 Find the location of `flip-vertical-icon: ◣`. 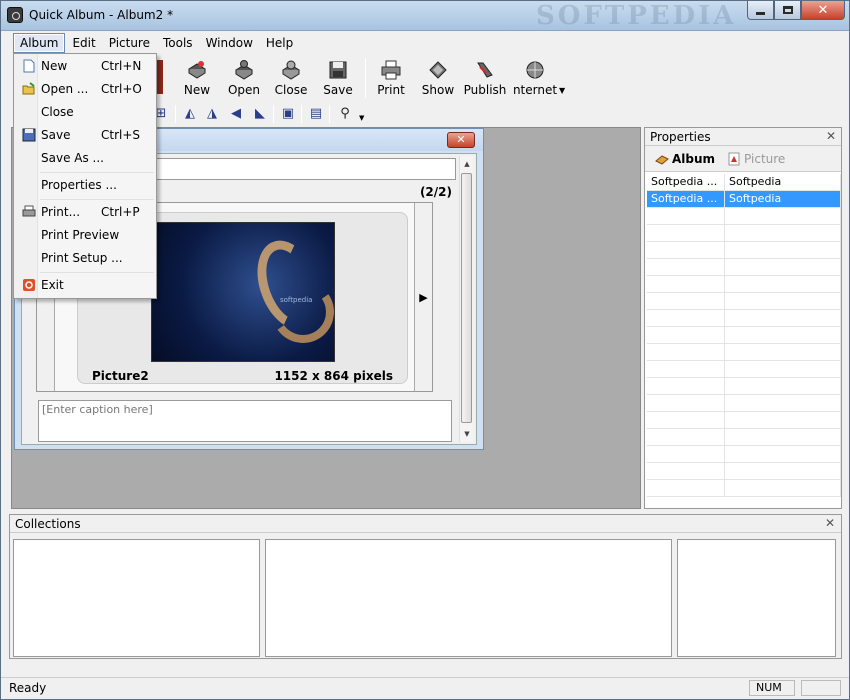

flip-vertical-icon: ◣ is located at coordinates (260, 114).